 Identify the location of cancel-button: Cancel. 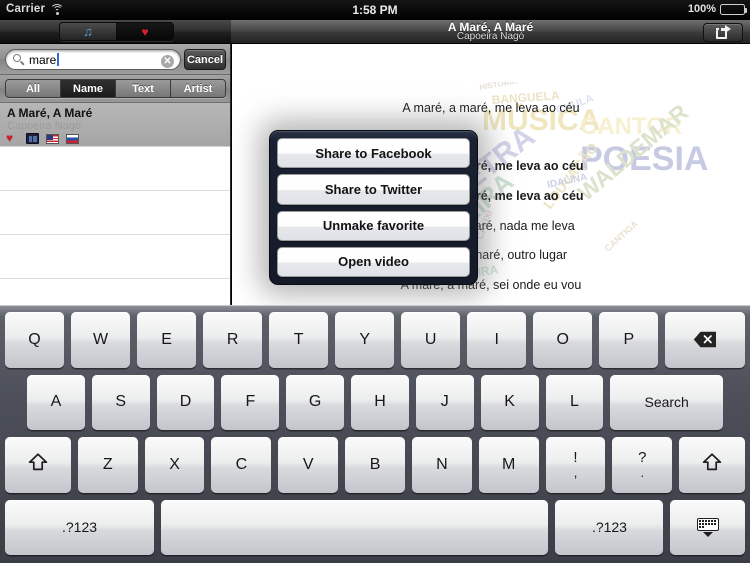
(205, 59).